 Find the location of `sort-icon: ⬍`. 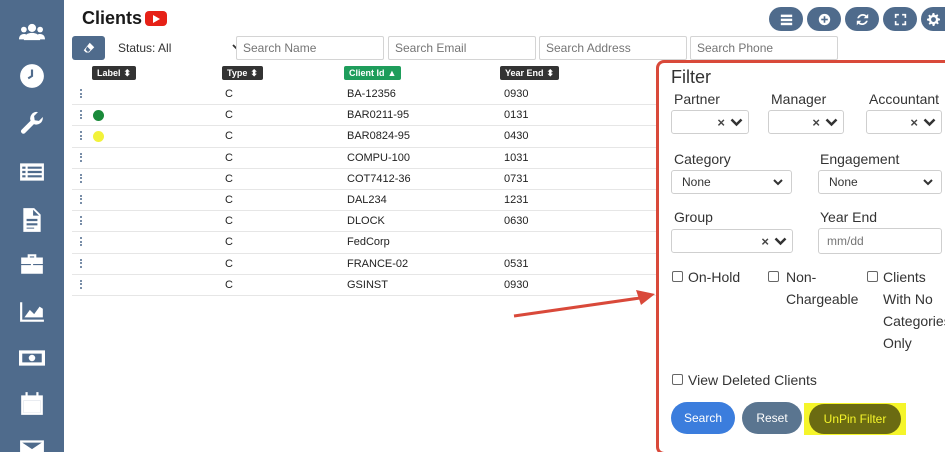

sort-icon: ⬍ is located at coordinates (550, 72).